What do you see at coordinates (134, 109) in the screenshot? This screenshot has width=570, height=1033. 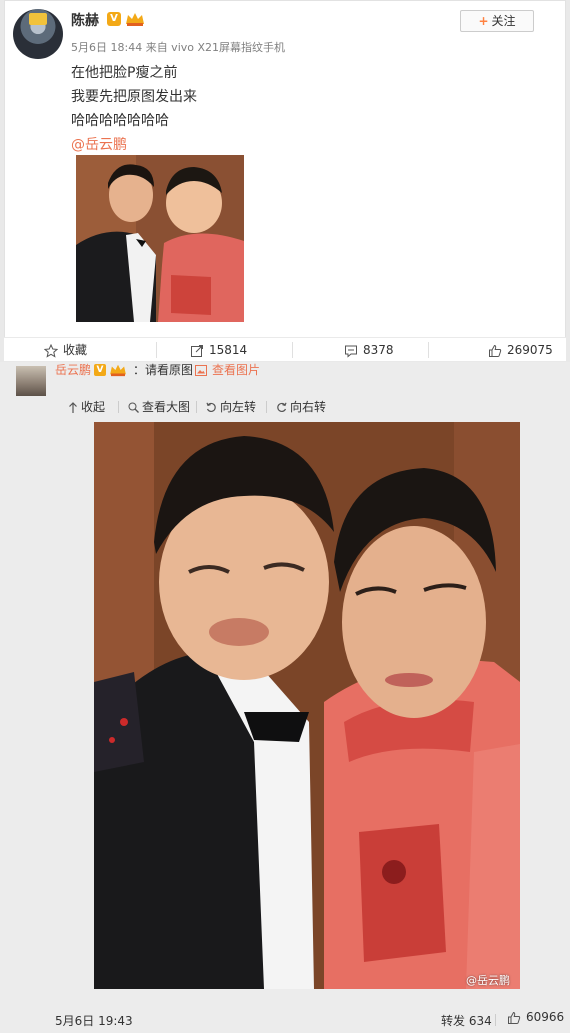 I see `post-text: 在他把脸P瘦之前 我要先把原图发出来 哈哈哈哈哈哈哈 @岳云鹏` at bounding box center [134, 109].